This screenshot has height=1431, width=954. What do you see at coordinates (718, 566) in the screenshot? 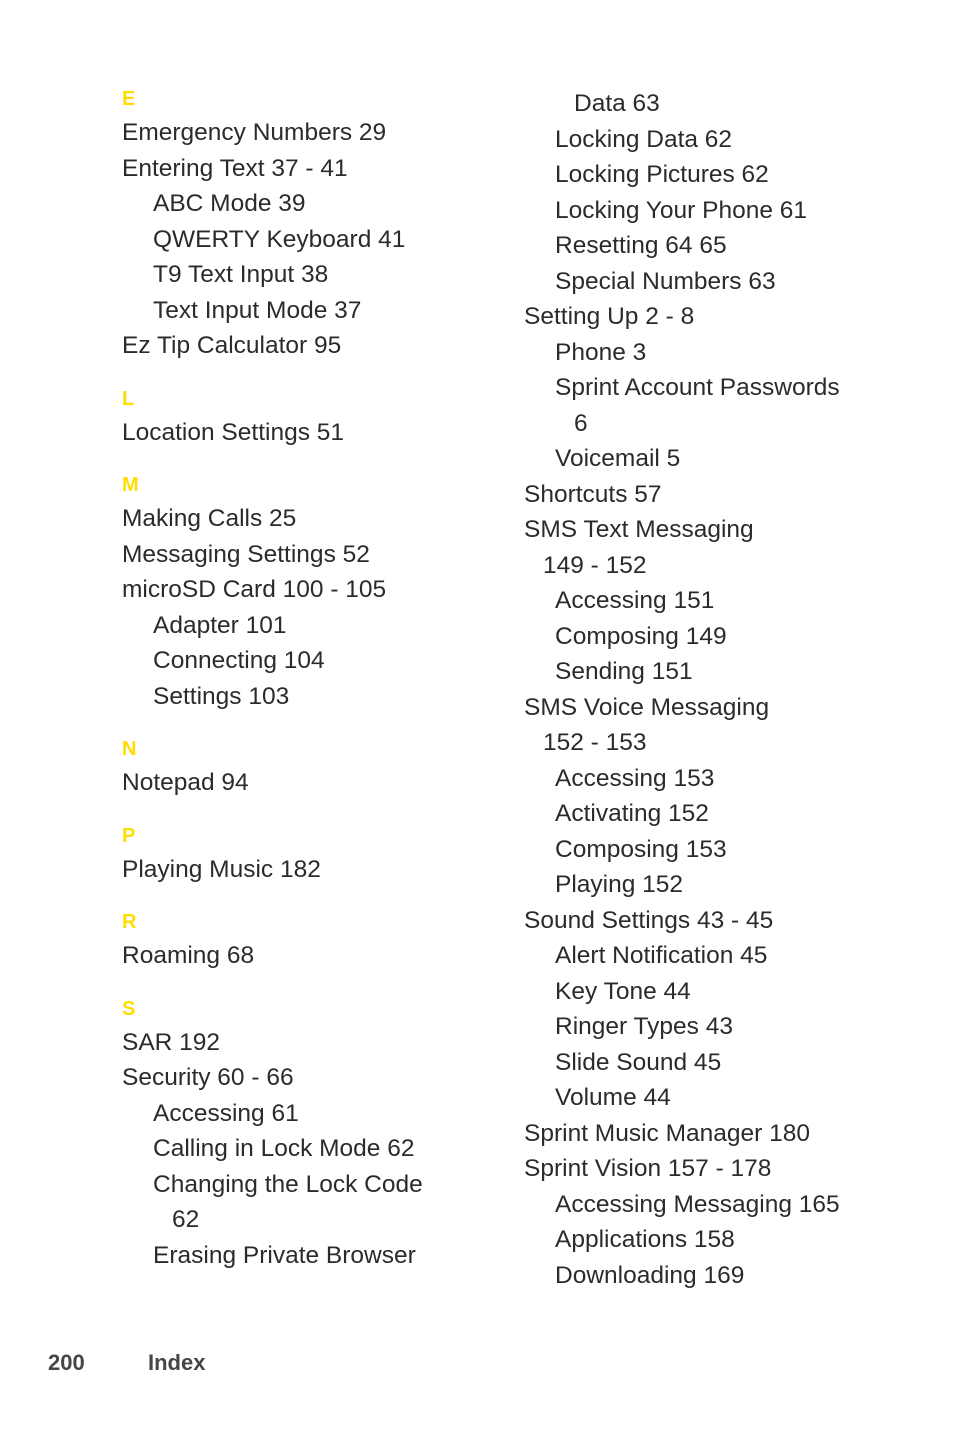
I see `index-entry-continuation: 149 - 152` at bounding box center [718, 566].